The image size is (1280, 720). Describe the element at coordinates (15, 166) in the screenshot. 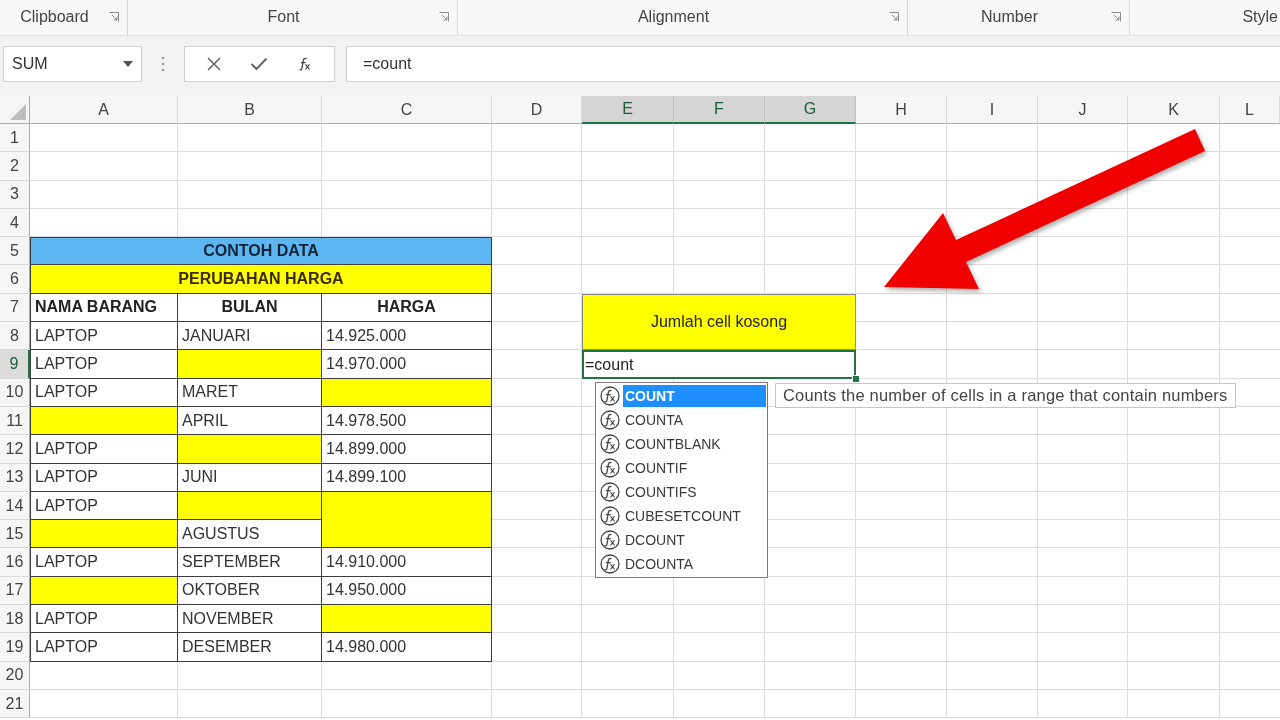

I see `row-header: 2` at that location.